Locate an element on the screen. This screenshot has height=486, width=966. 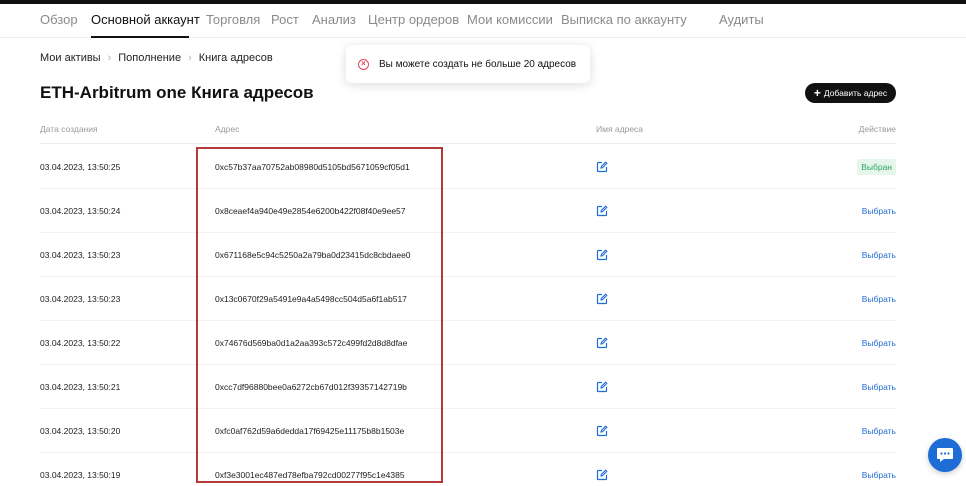
tab-trading: Торговля is located at coordinates (233, 19).